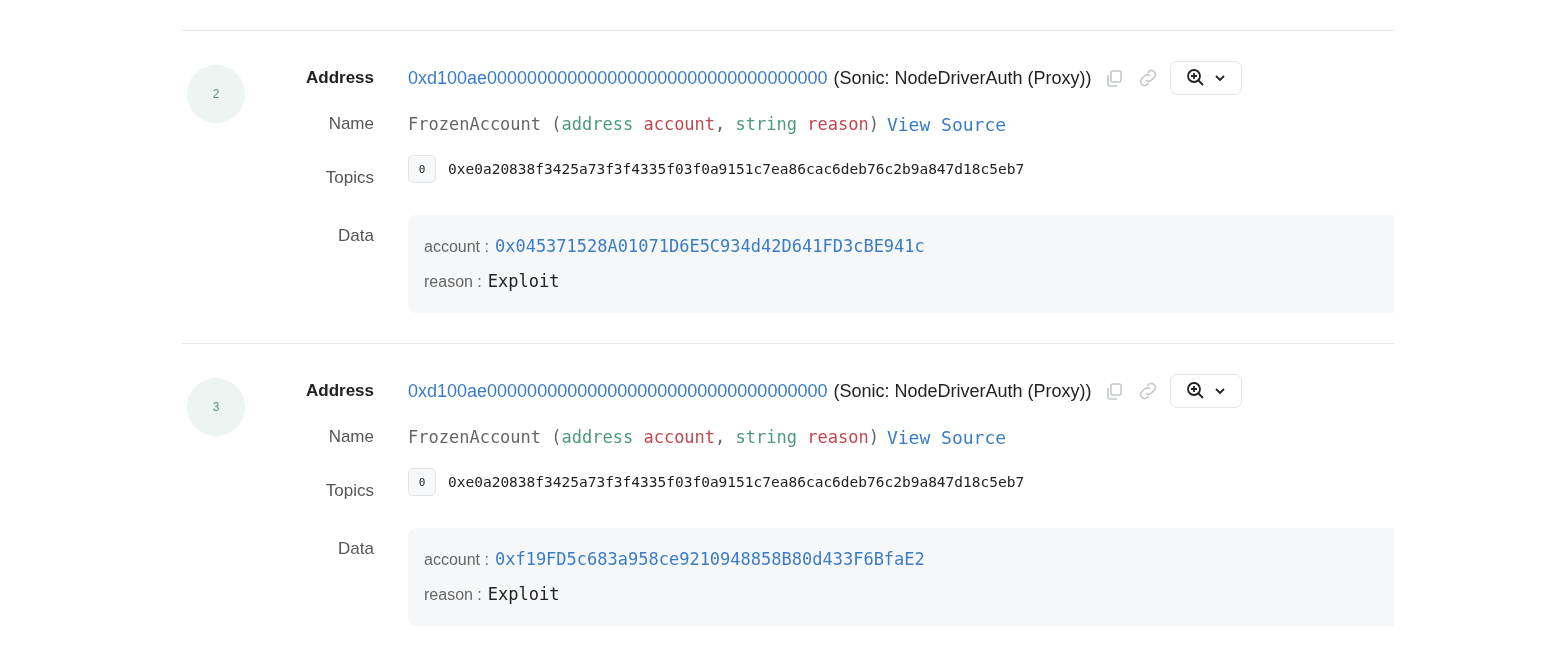  I want to click on address-link: 0xf19FD5c683a958ce9210948858B80d433F6BfaE2, so click(709, 559).